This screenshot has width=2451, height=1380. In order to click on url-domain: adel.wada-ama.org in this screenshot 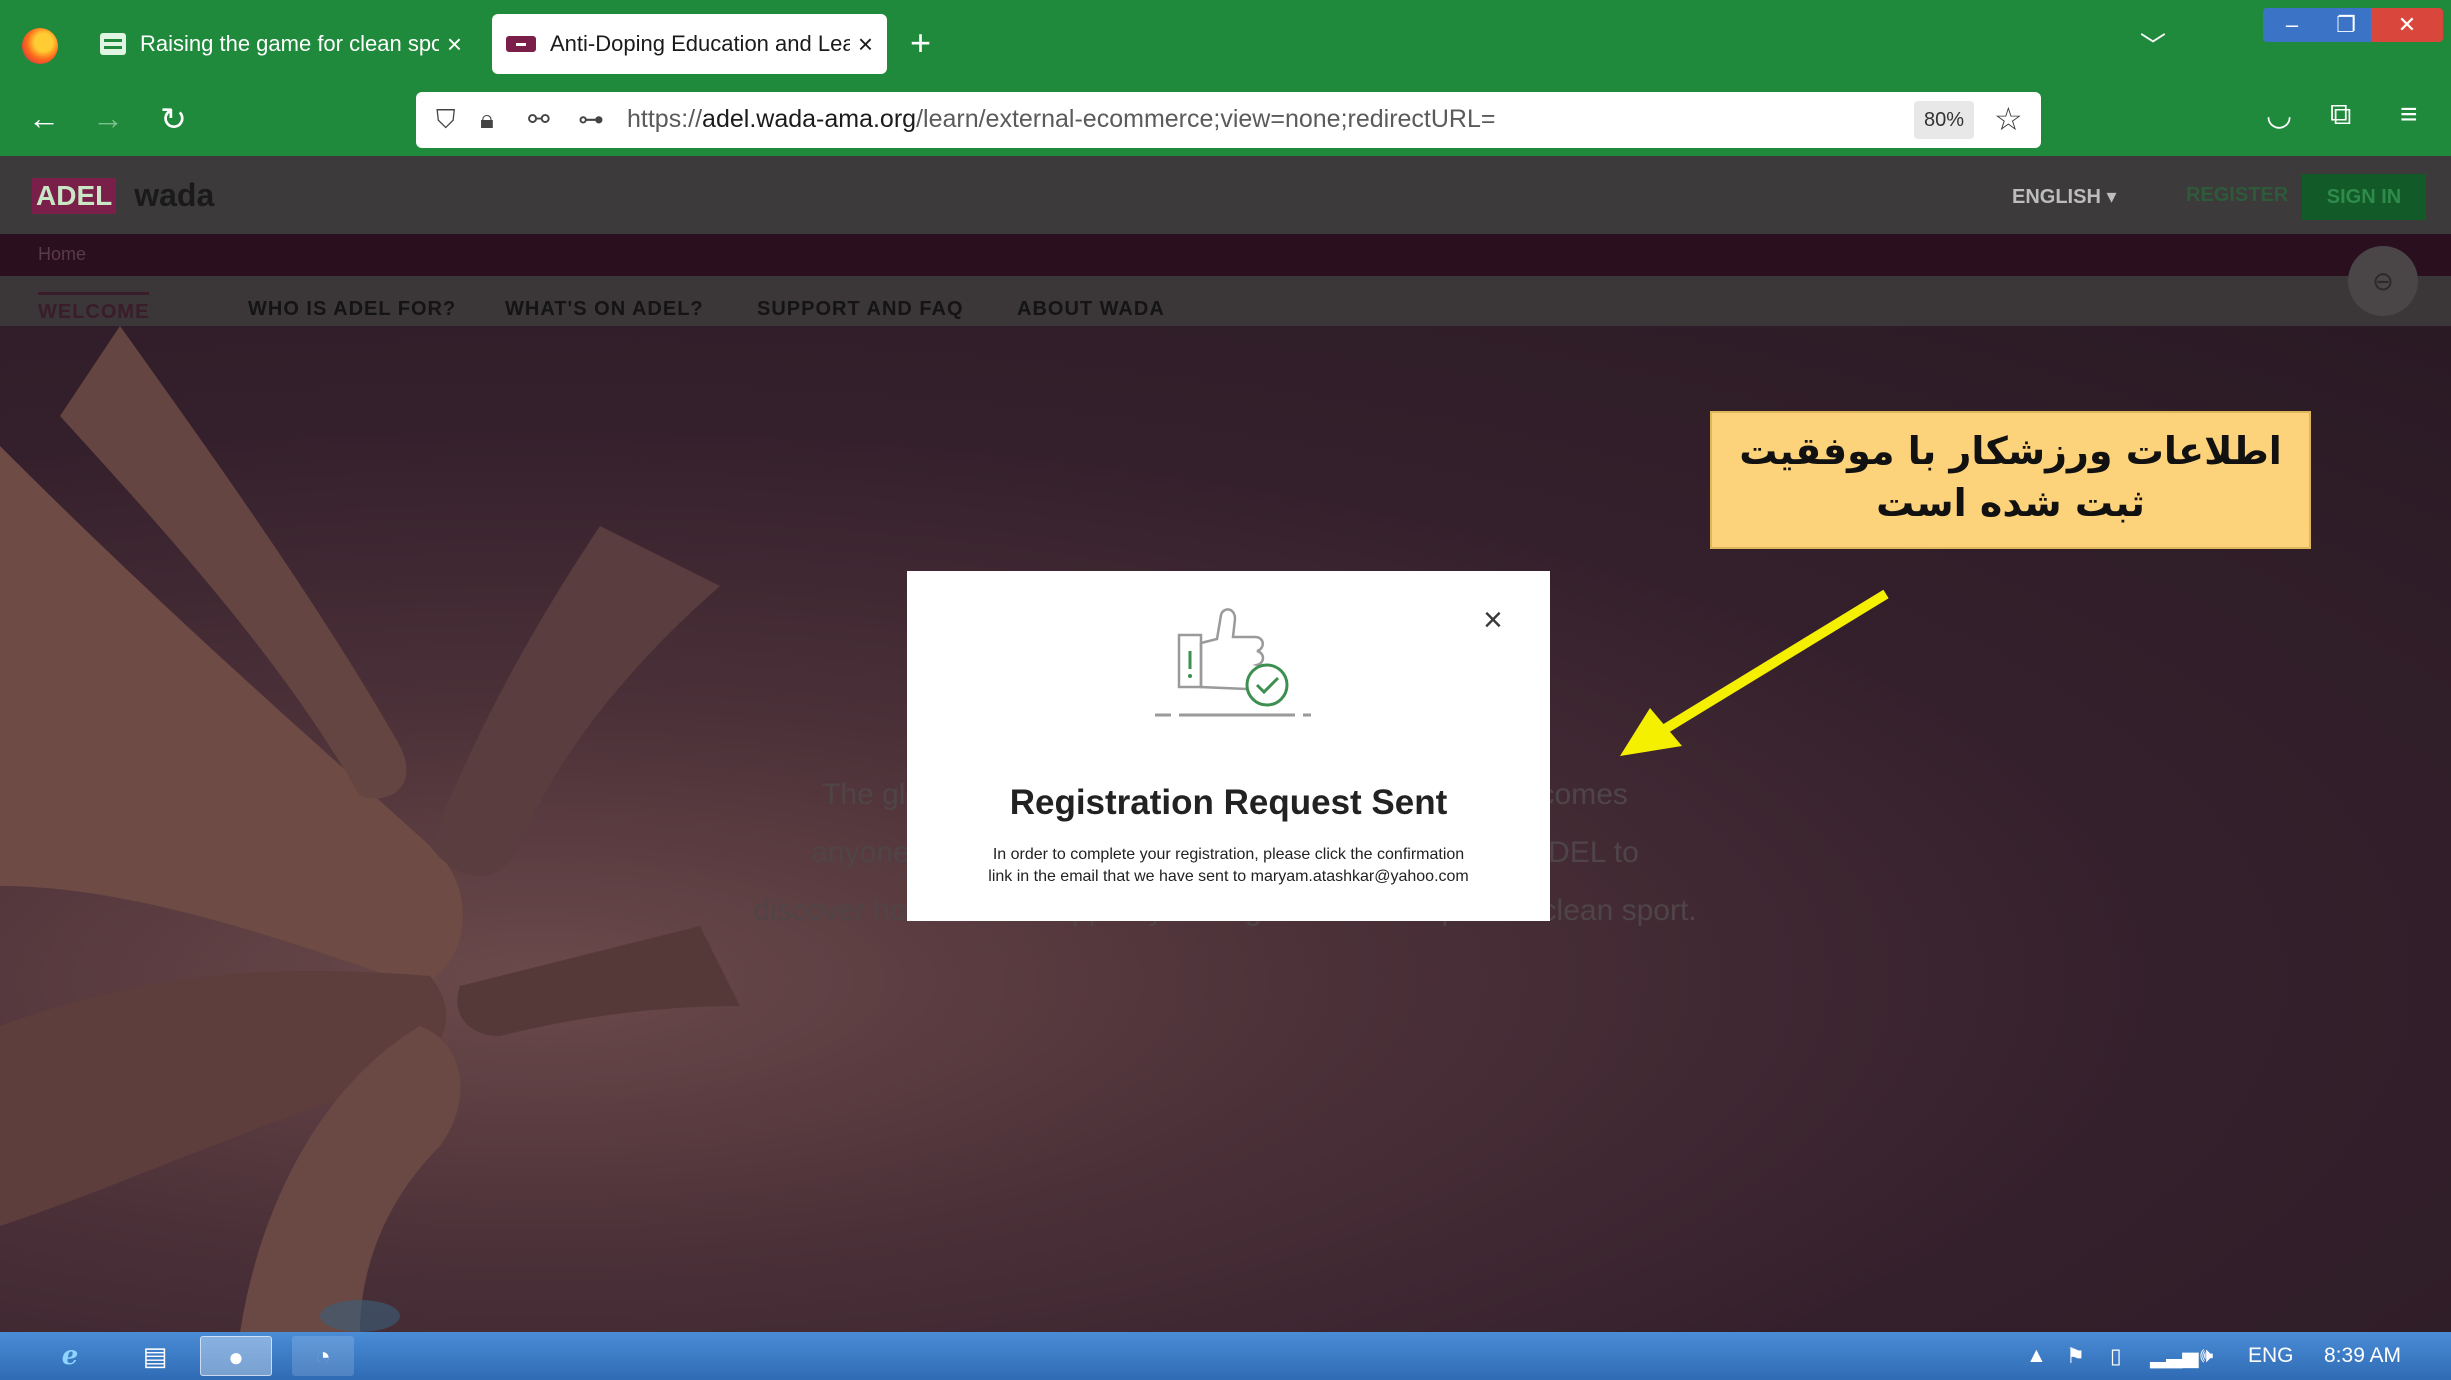, I will do `click(809, 119)`.